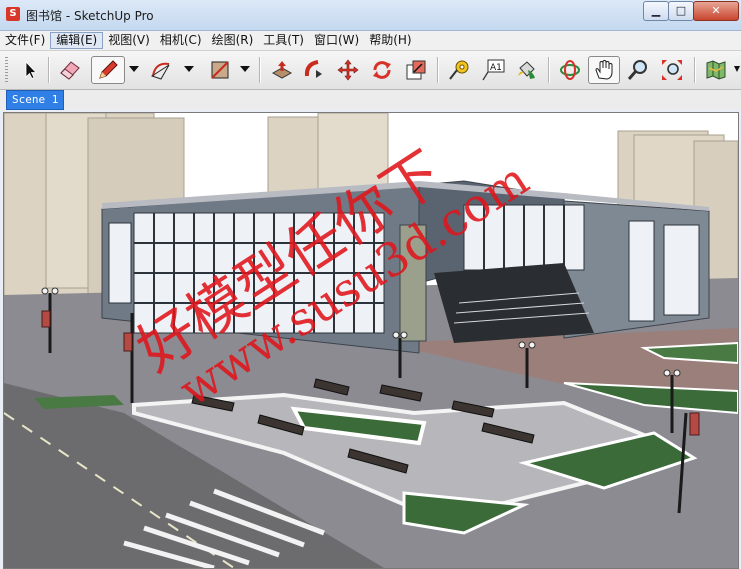 The width and height of the screenshot is (741, 569). What do you see at coordinates (390, 40) in the screenshot?
I see `menu-help: 帮助(H)` at bounding box center [390, 40].